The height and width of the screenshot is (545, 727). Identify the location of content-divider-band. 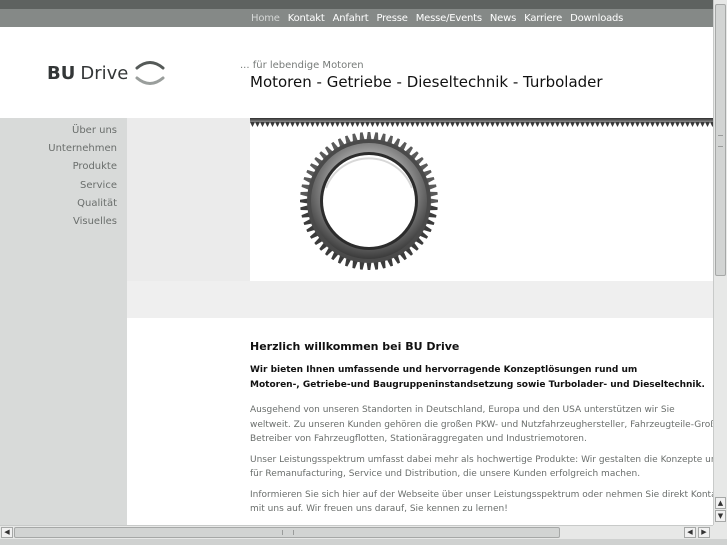
(420, 299).